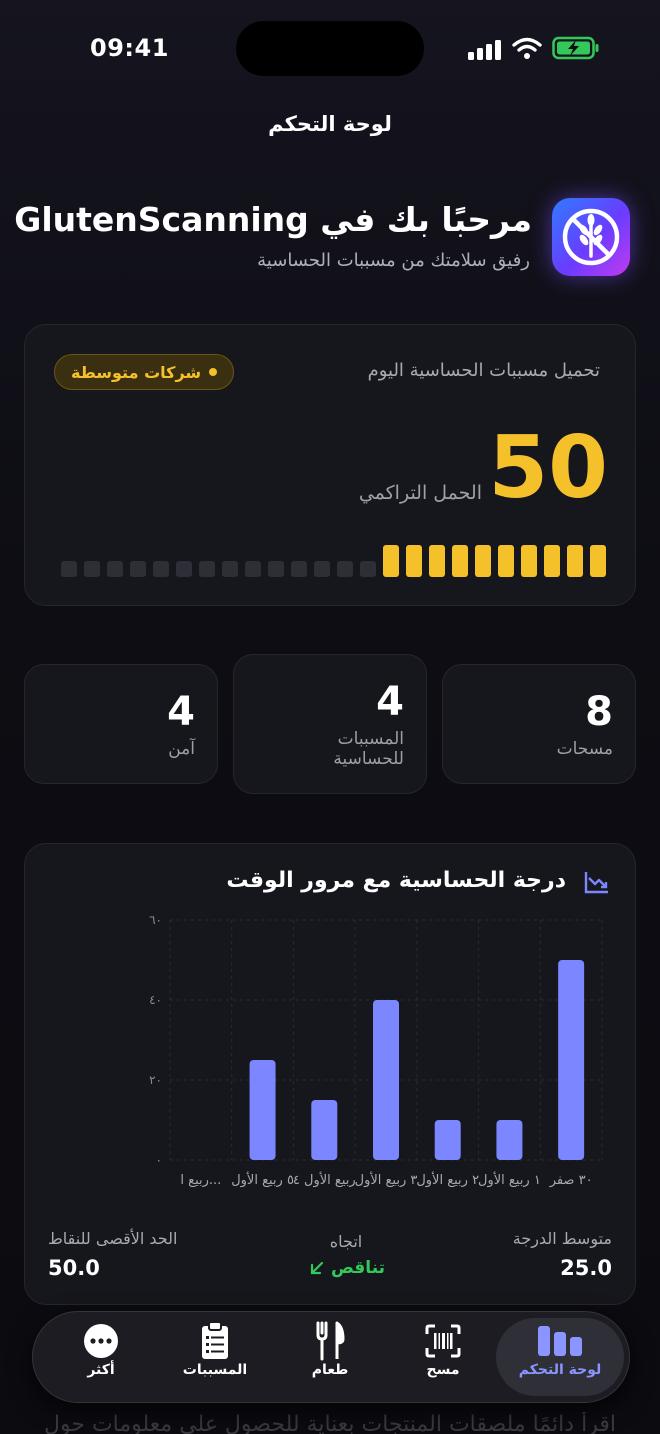  What do you see at coordinates (121, 724) in the screenshot?
I see `stat-card-safe: 4 آمن` at bounding box center [121, 724].